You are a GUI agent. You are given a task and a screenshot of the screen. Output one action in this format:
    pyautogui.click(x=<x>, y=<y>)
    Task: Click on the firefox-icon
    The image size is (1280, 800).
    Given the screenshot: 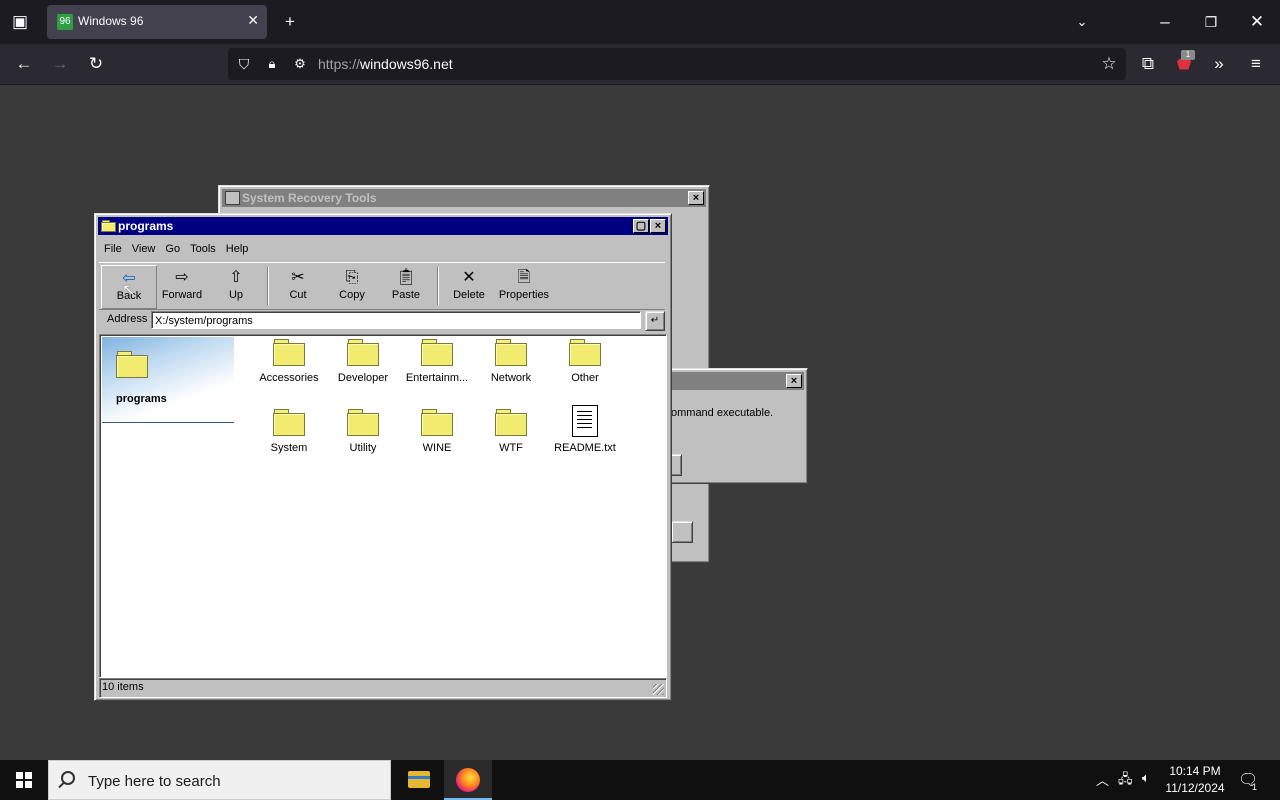 What is the action you would take?
    pyautogui.click(x=468, y=780)
    